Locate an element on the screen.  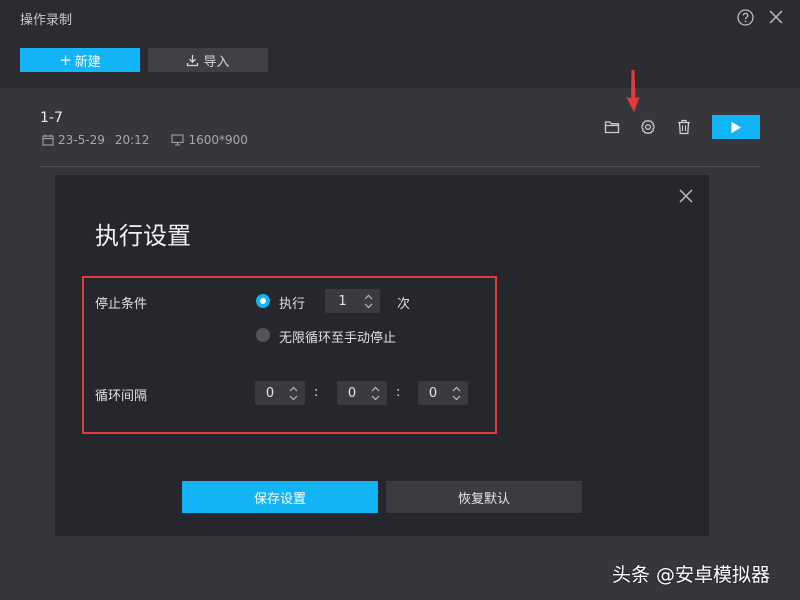
recording-meta: 23-5-29 20:12 1600*900 is located at coordinates (145, 140).